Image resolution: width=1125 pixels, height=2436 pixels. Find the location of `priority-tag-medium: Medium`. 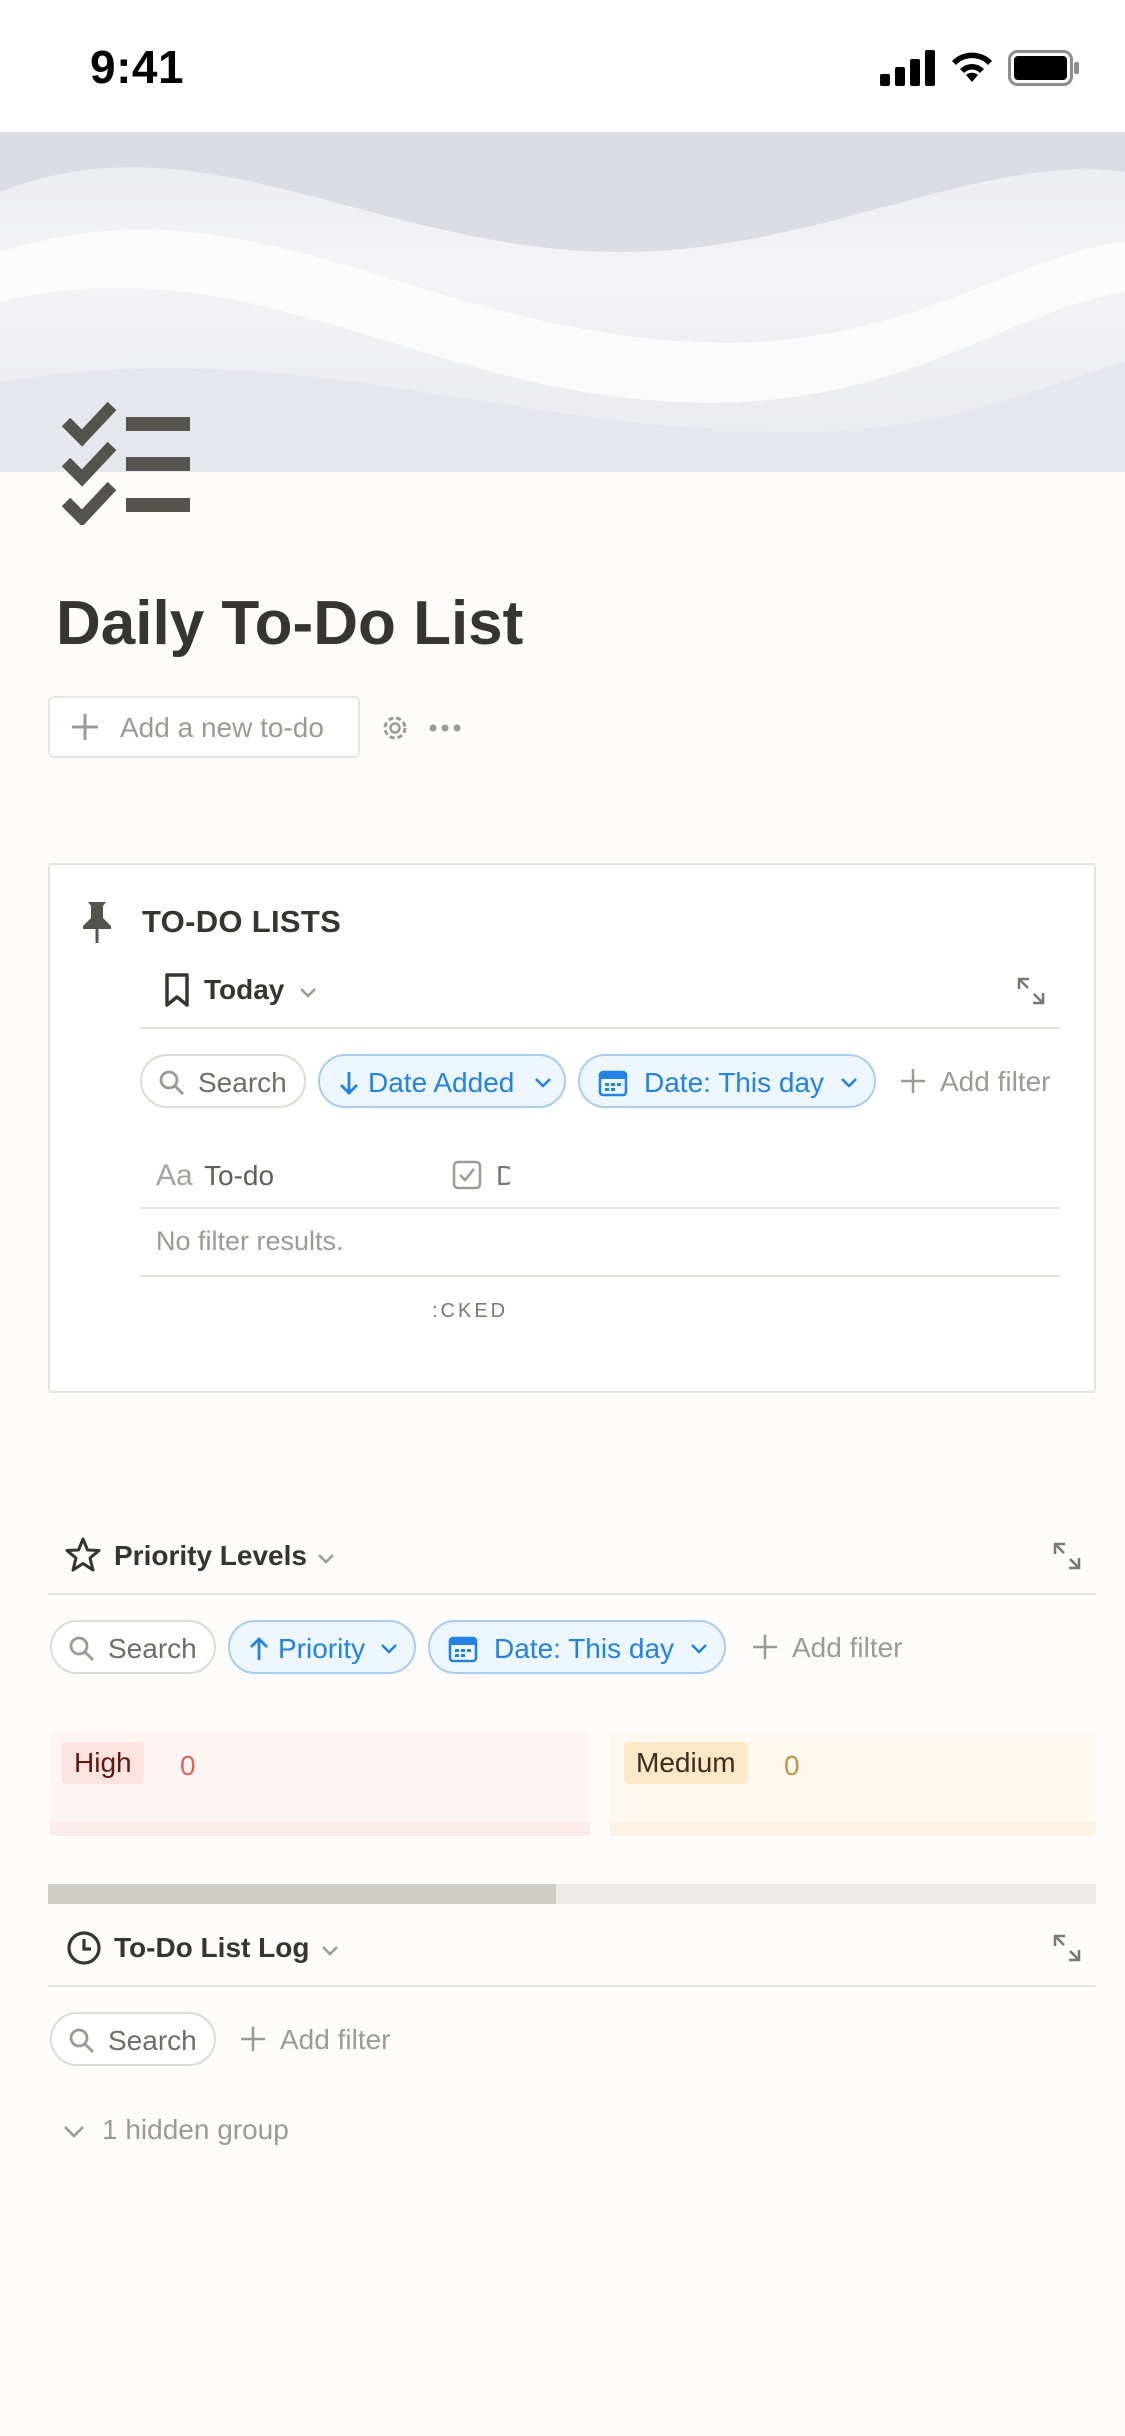

priority-tag-medium: Medium is located at coordinates (686, 1763).